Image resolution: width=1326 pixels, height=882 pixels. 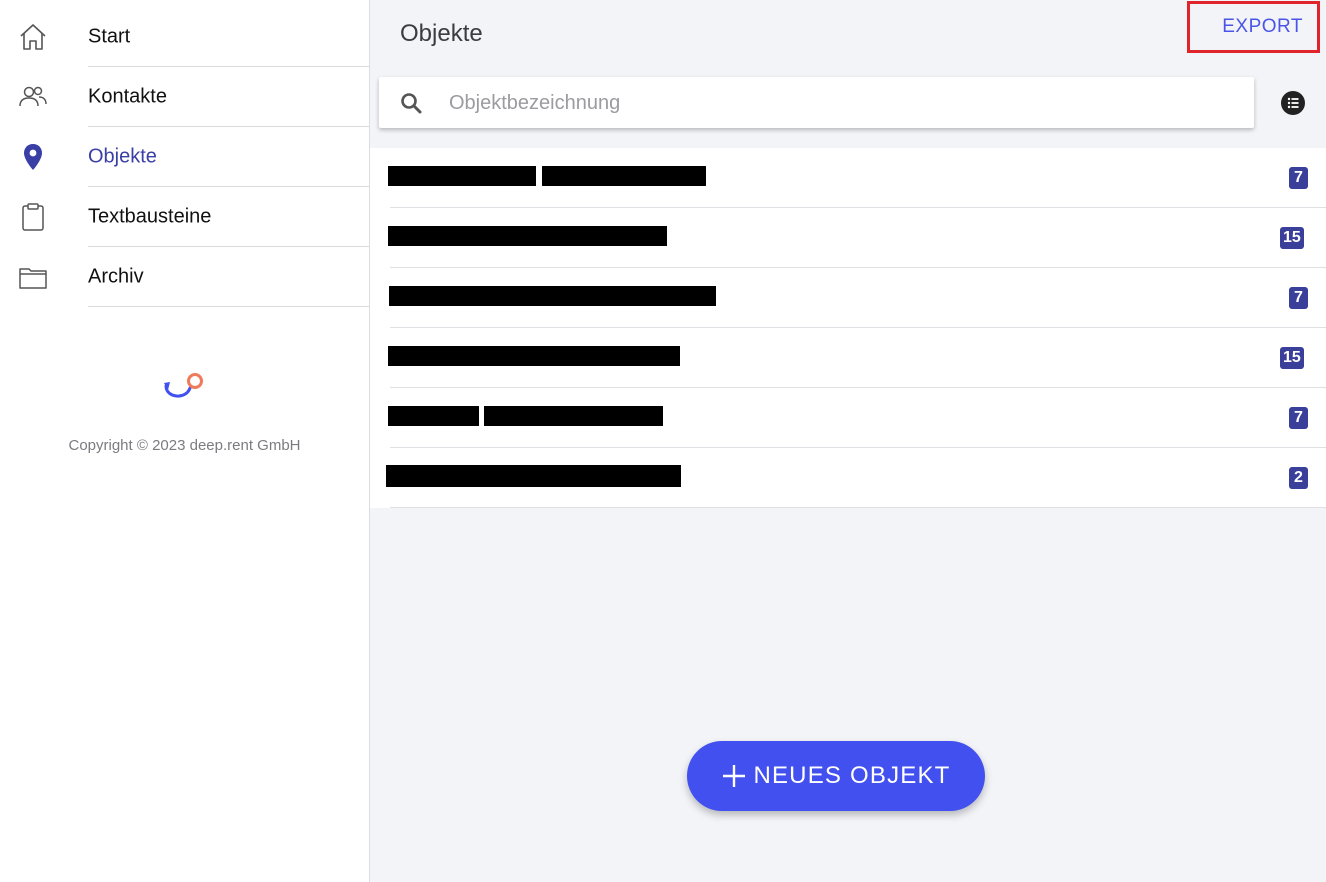 I want to click on sidebar-item-label: Objekte, so click(x=122, y=156).